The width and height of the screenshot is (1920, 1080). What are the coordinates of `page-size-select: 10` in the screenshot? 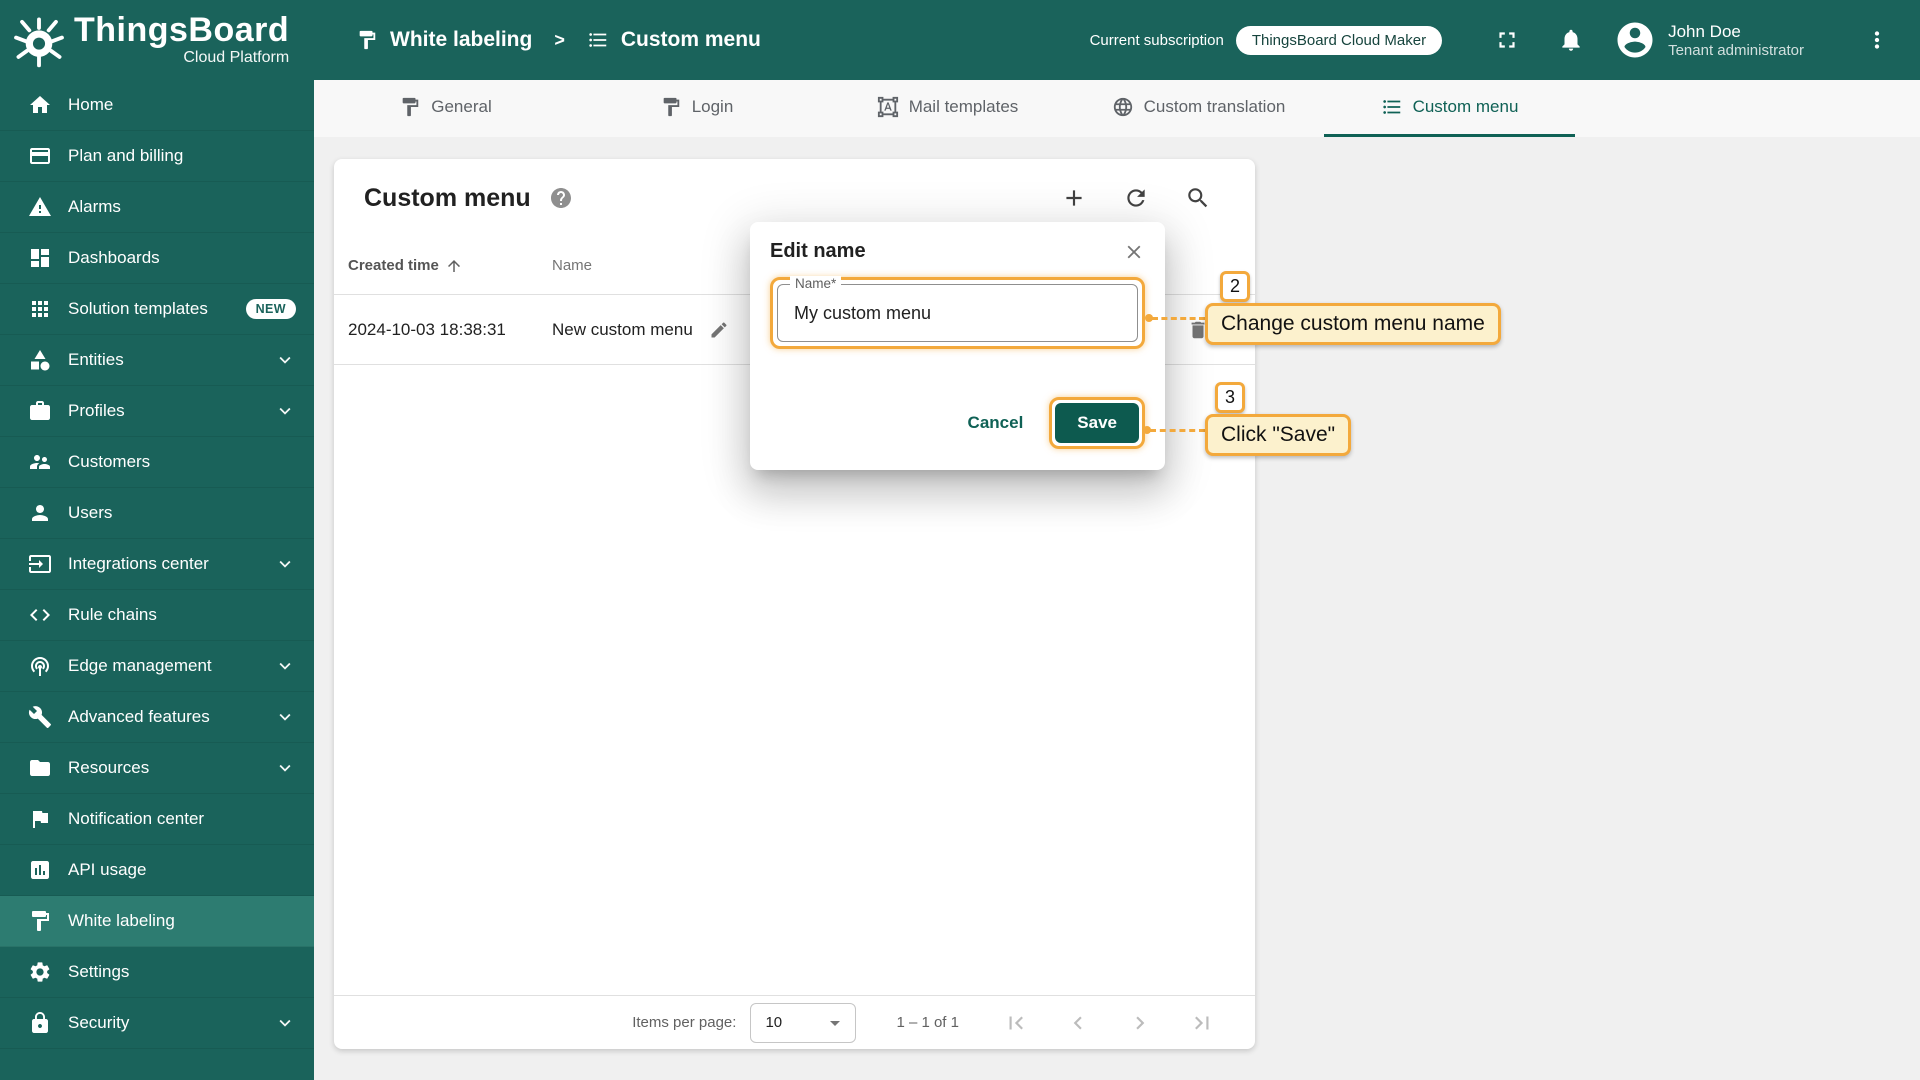 It's located at (803, 1022).